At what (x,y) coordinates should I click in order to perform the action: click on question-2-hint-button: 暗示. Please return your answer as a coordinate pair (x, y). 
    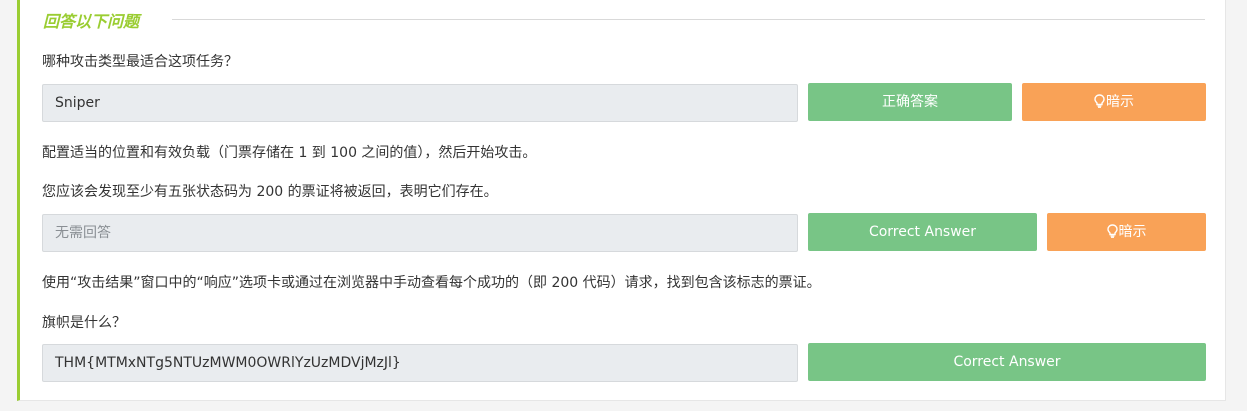
    Looking at the image, I should click on (1126, 232).